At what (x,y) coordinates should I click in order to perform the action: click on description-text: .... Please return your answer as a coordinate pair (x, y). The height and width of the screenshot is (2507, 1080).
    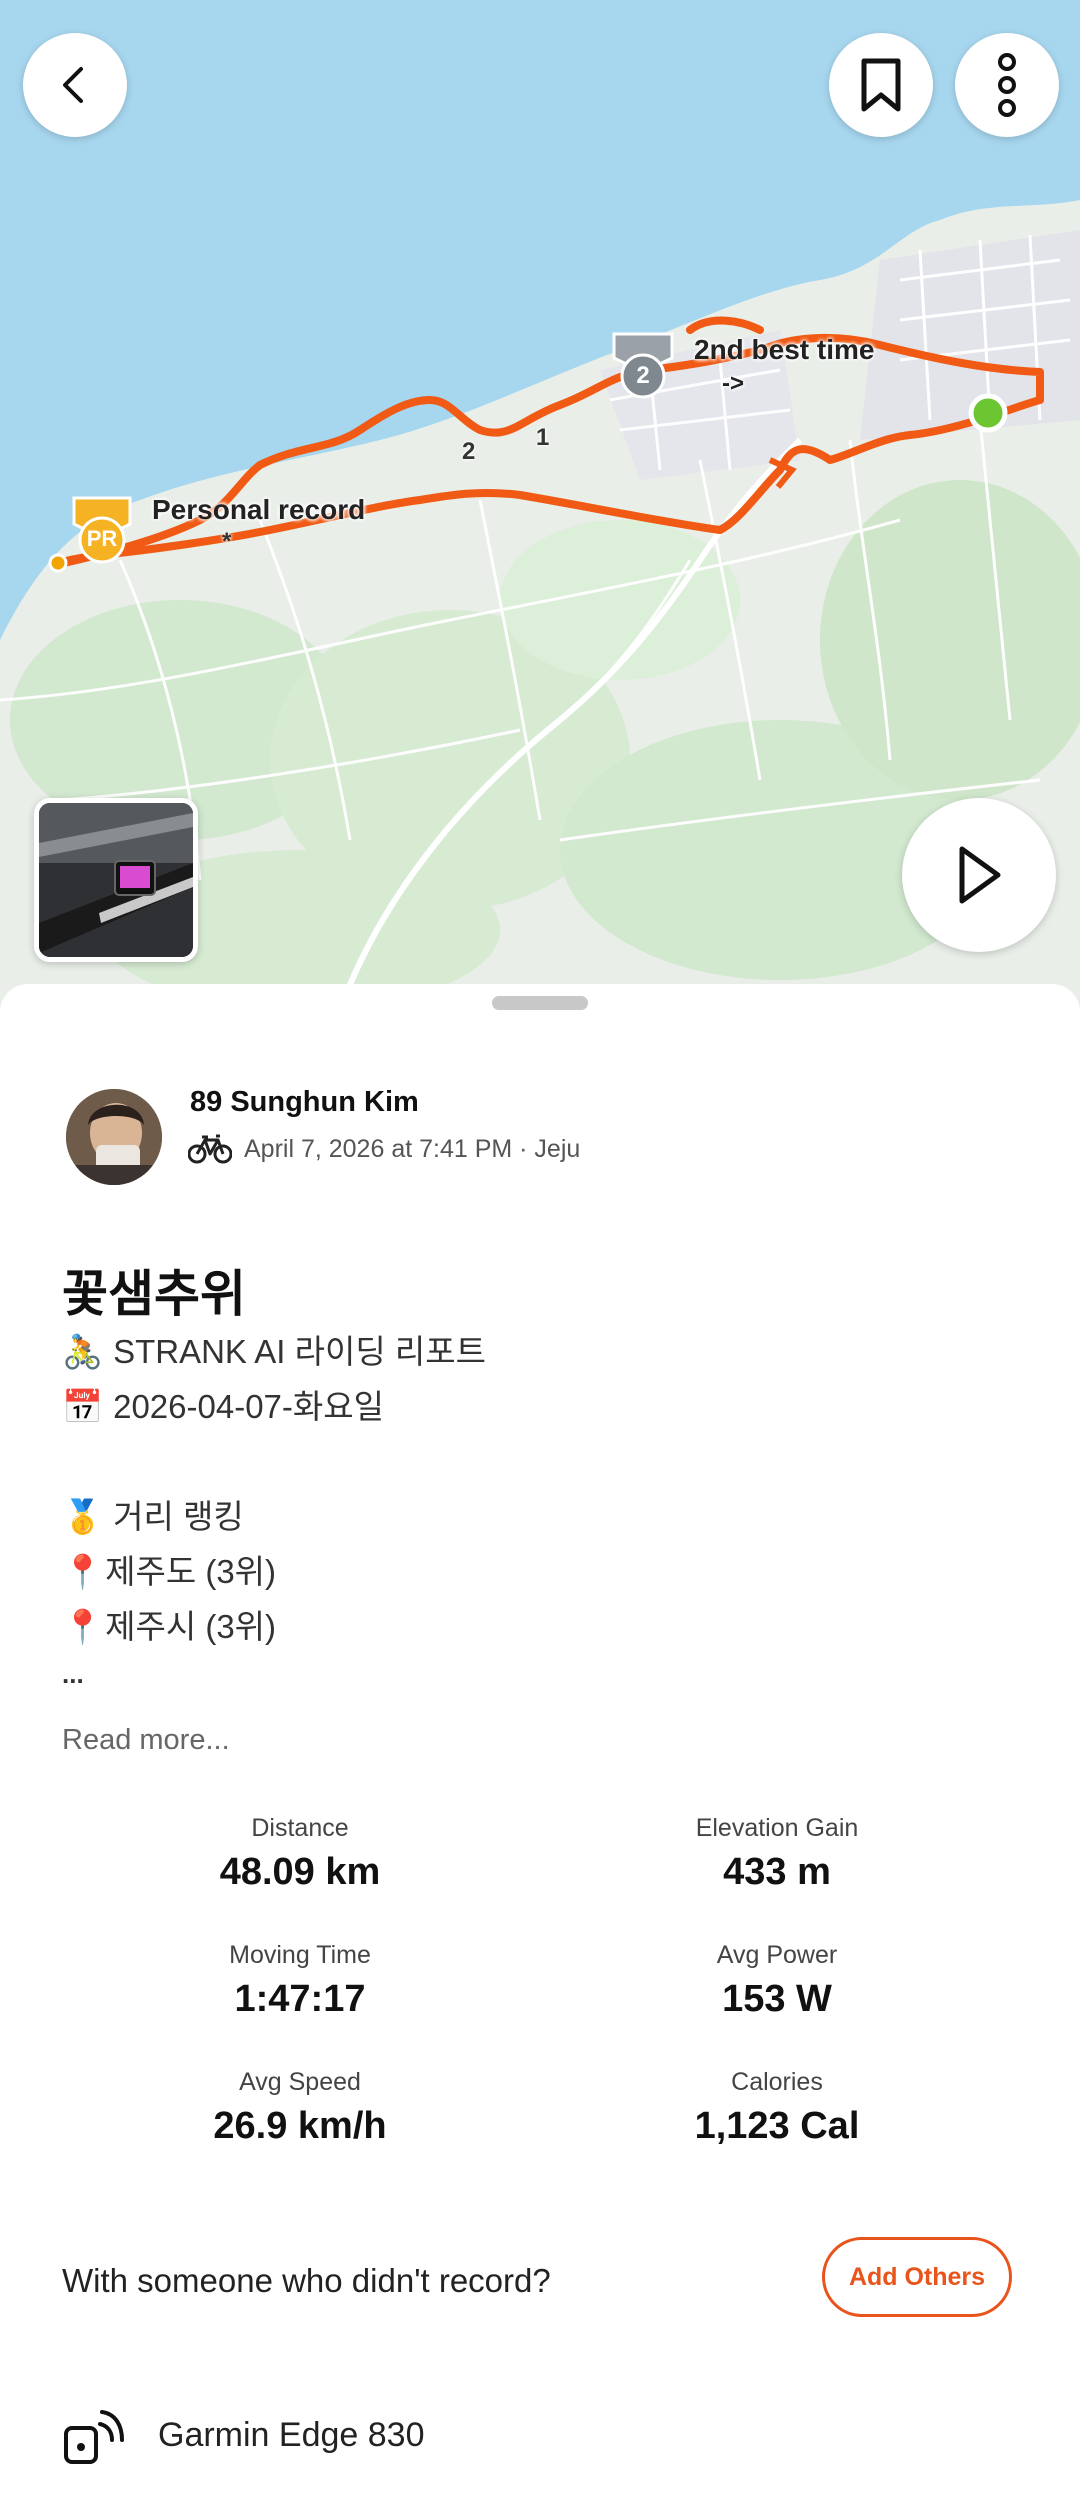
    Looking at the image, I should click on (73, 1673).